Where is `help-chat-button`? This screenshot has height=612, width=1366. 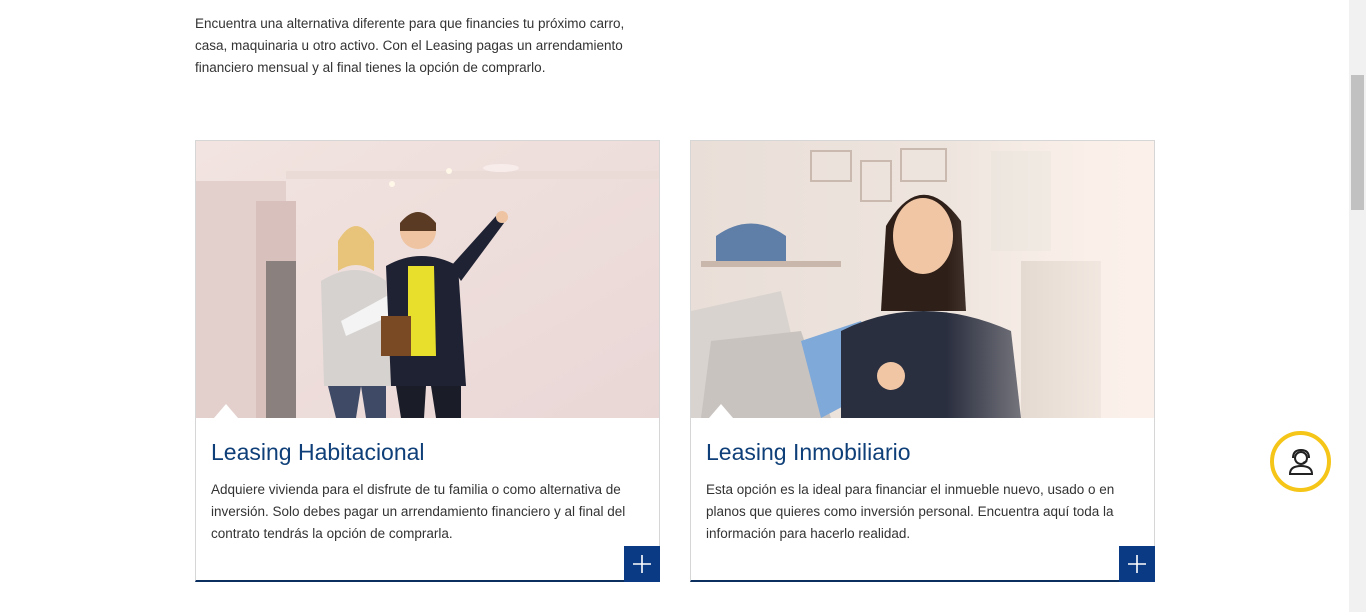
help-chat-button is located at coordinates (1300, 461).